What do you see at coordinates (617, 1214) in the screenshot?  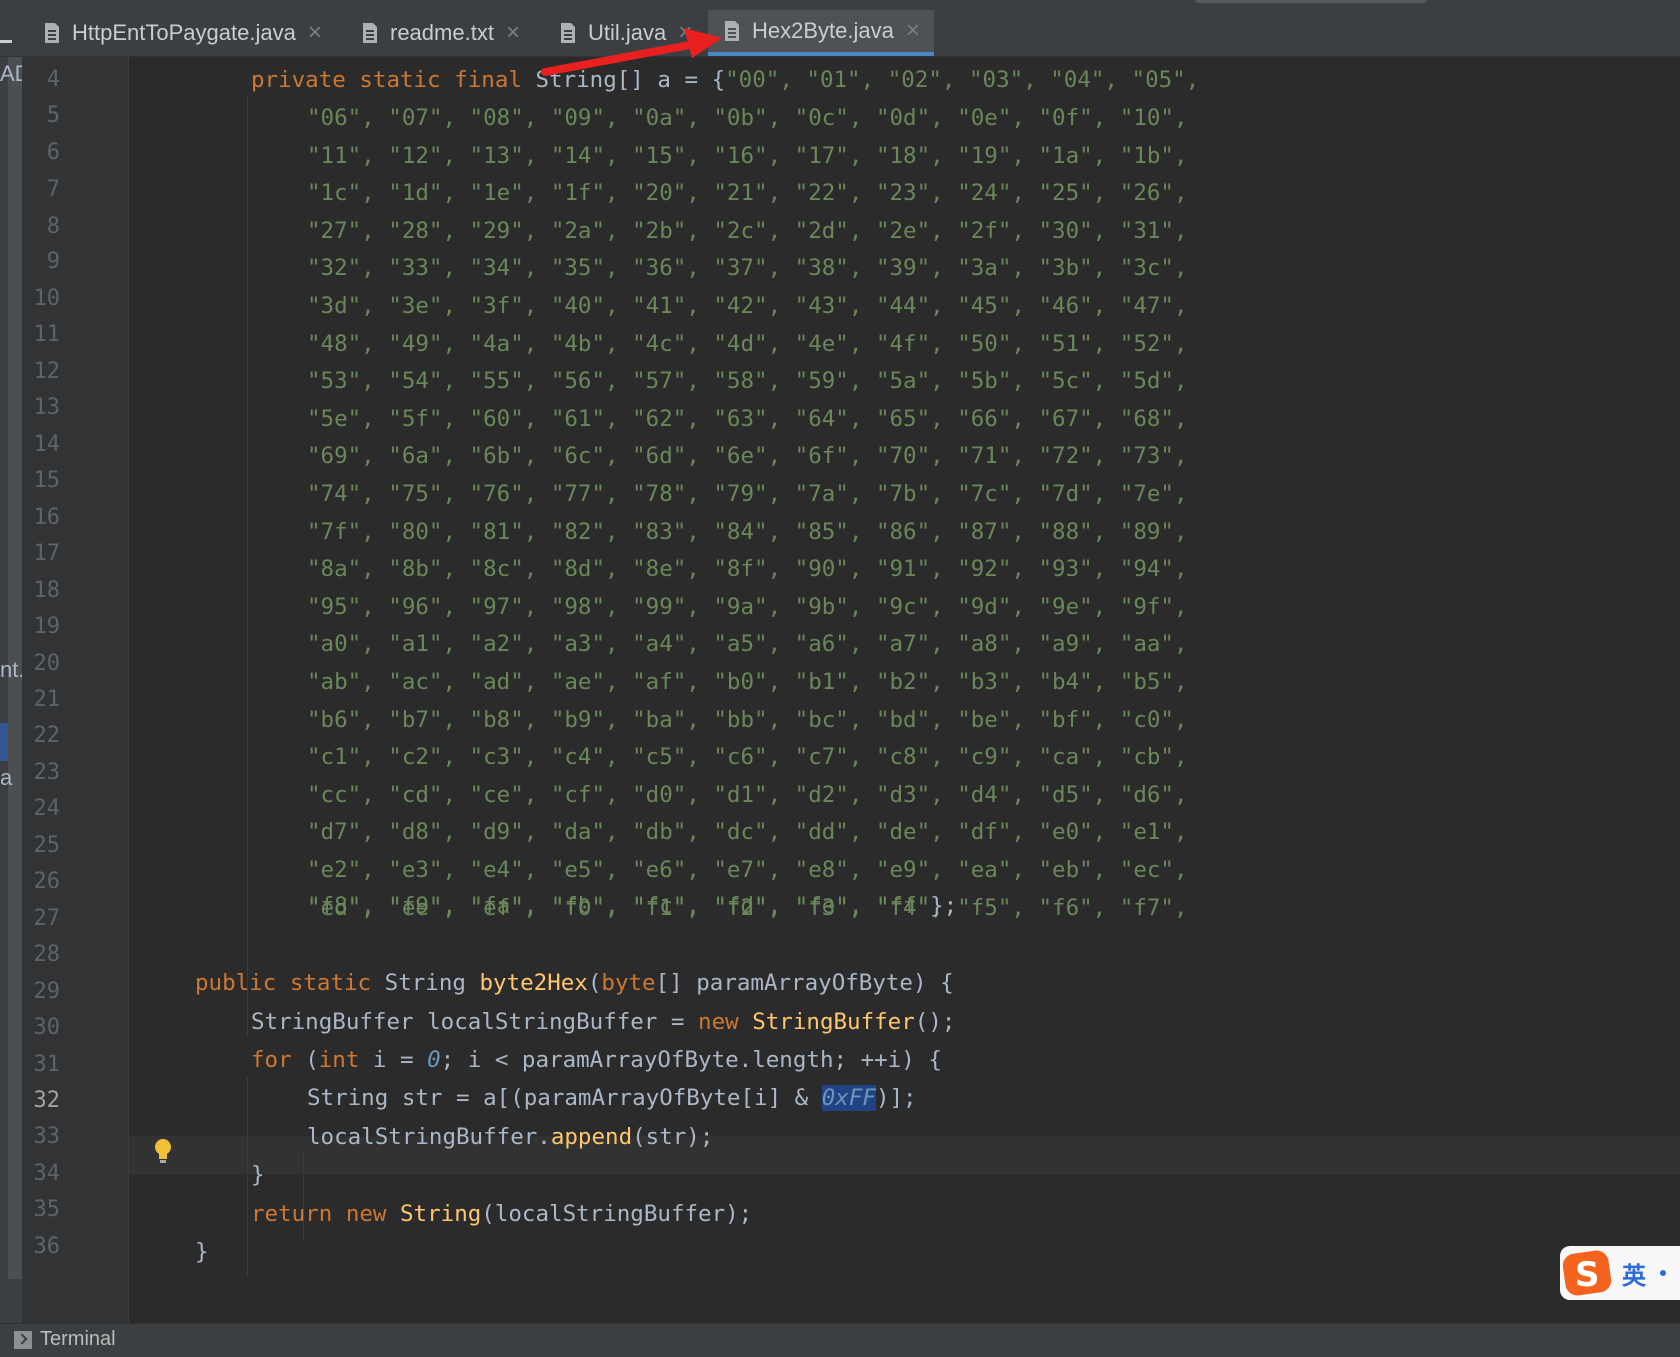 I see `code-text: (localStringBuffer);` at bounding box center [617, 1214].